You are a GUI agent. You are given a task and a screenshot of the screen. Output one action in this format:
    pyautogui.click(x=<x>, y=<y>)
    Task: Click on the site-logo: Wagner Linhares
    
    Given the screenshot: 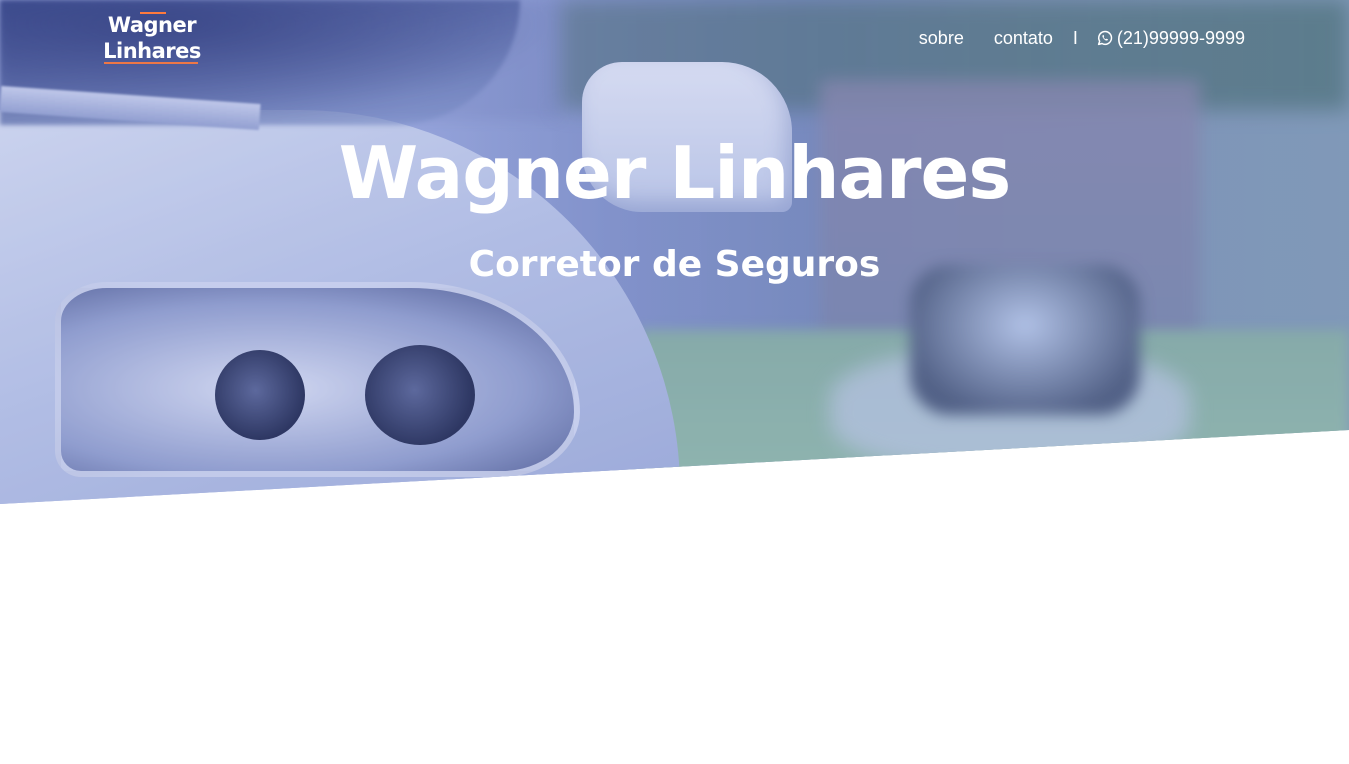 What is the action you would take?
    pyautogui.click(x=152, y=38)
    